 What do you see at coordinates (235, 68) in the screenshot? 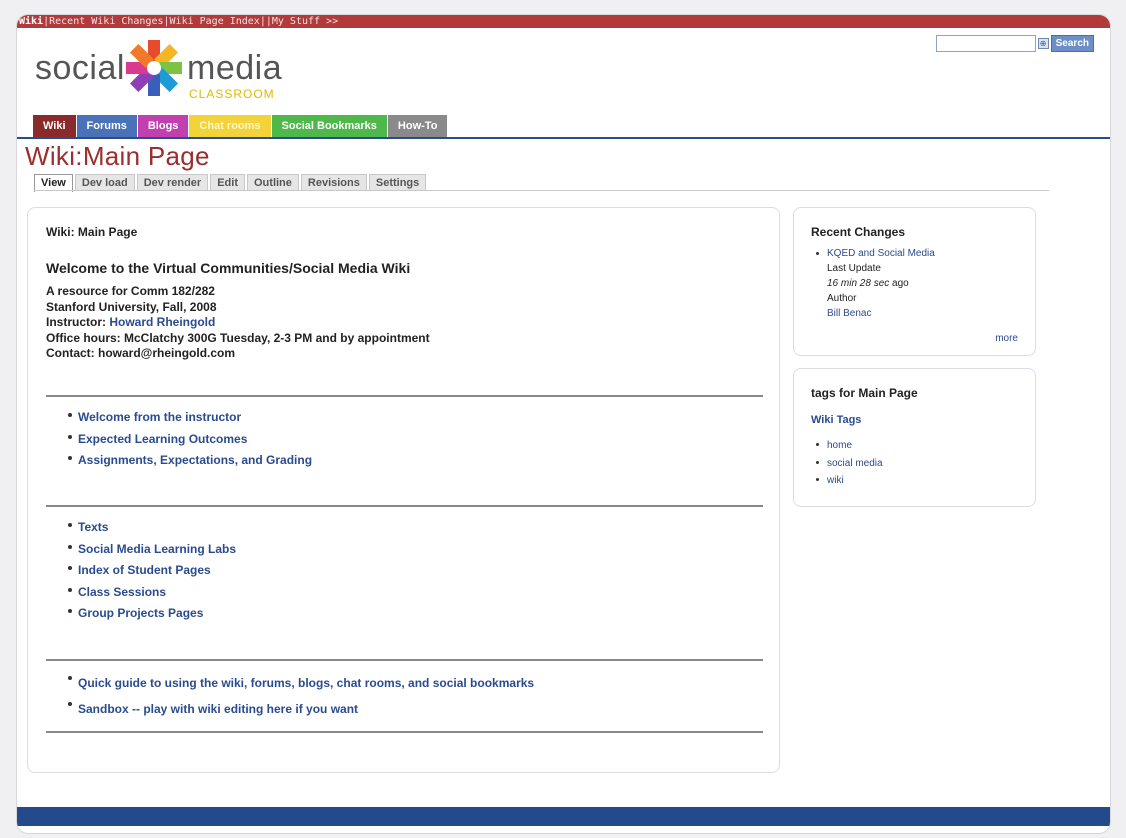
I see `logo-word-media: media` at bounding box center [235, 68].